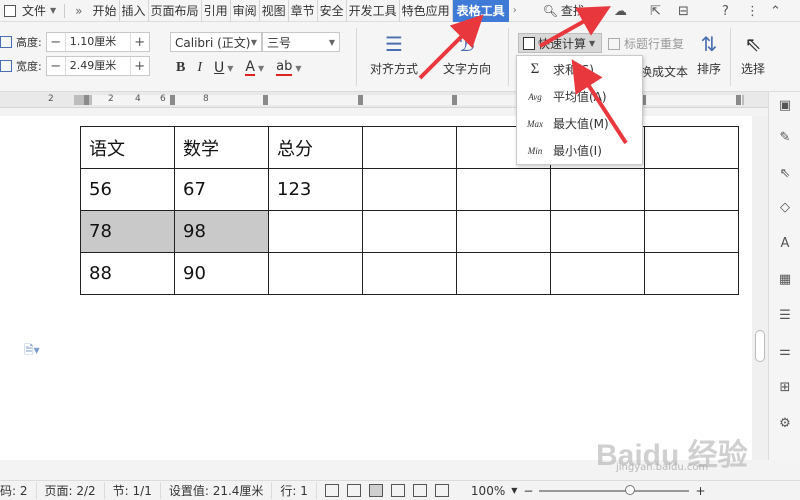 Image resolution: width=800 pixels, height=500 pixels. Describe the element at coordinates (245, 11) in the screenshot. I see `tab-review: 审阅` at that location.